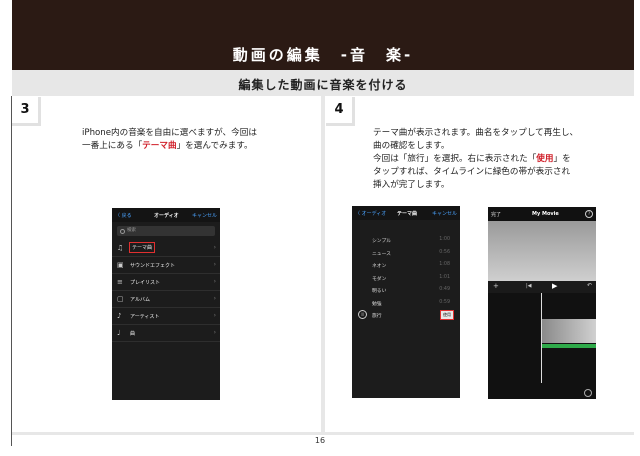  I want to click on page-number: 16, so click(320, 440).